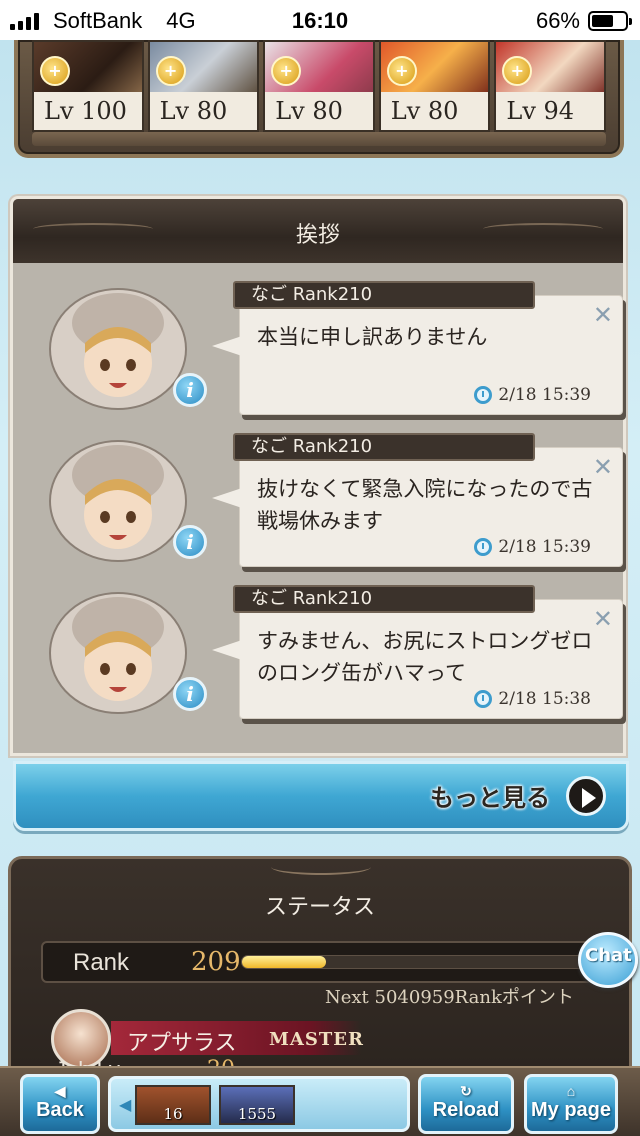  Describe the element at coordinates (125, 1104) in the screenshot. I see `tray-left-arrow-icon: ◀` at that location.